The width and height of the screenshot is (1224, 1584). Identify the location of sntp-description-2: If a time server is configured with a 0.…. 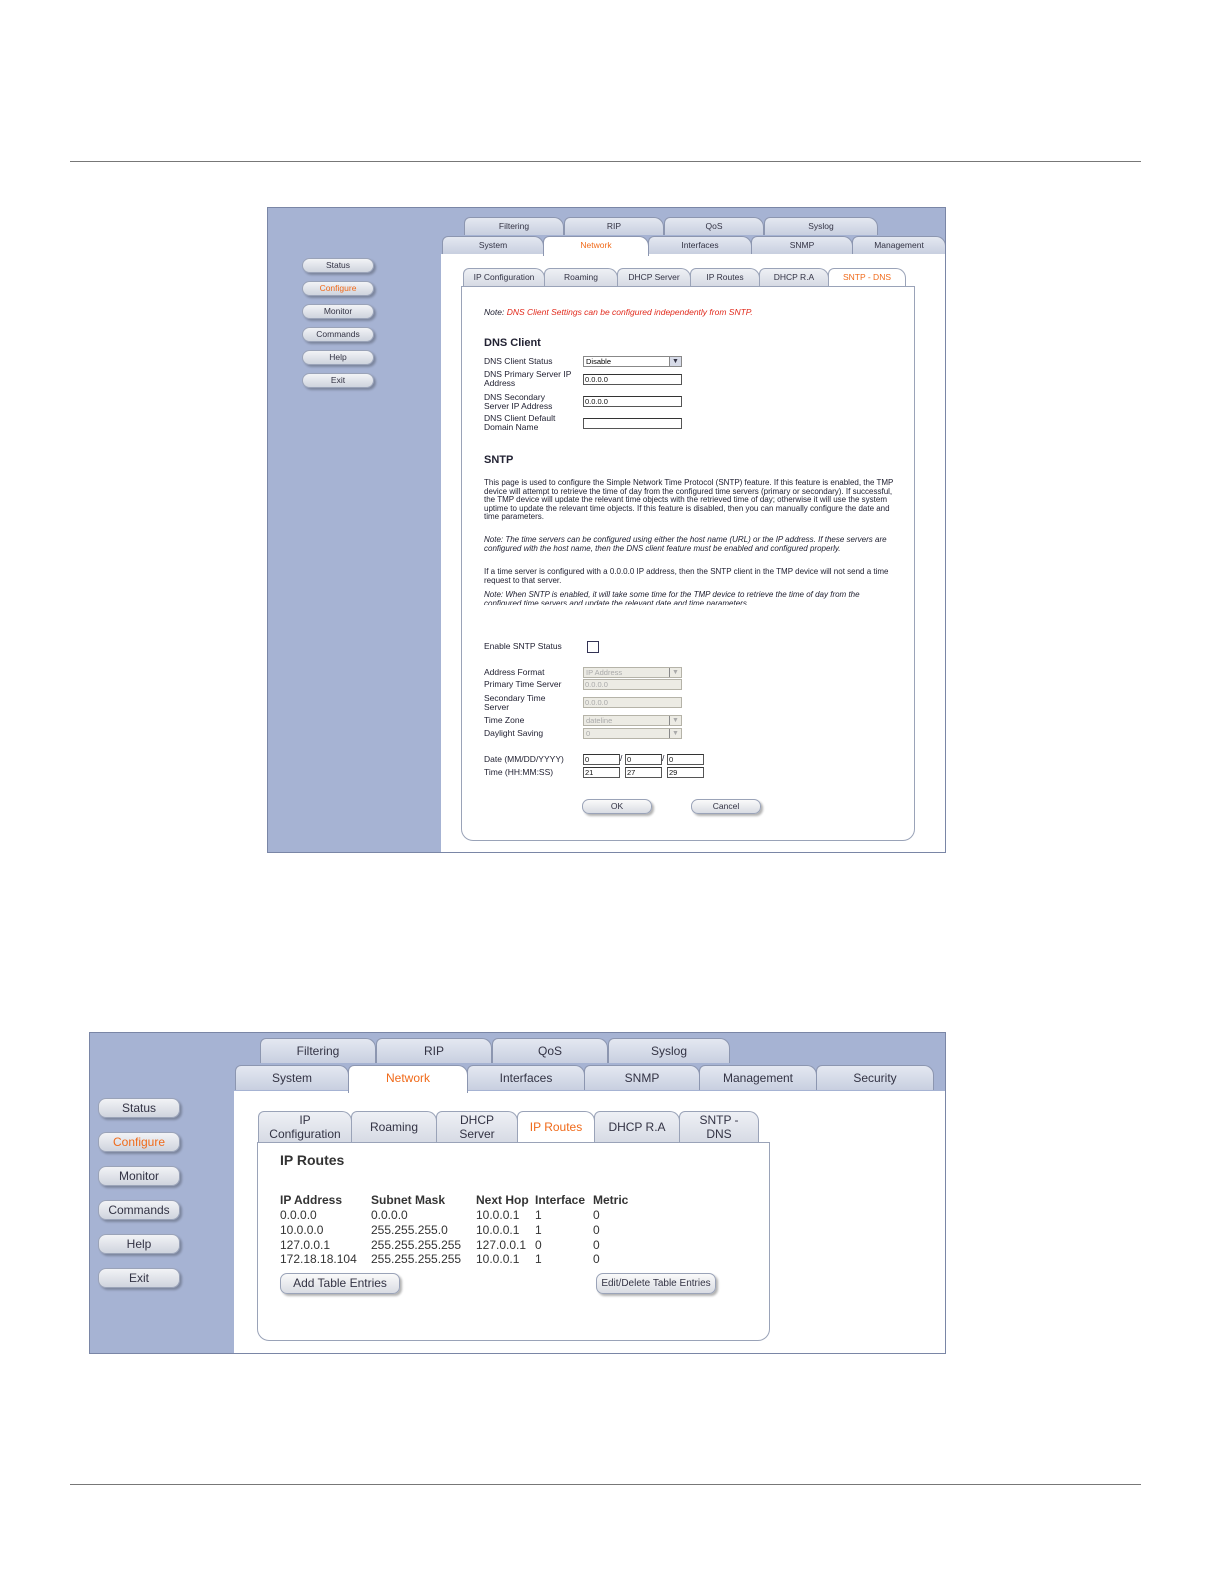
(686, 576).